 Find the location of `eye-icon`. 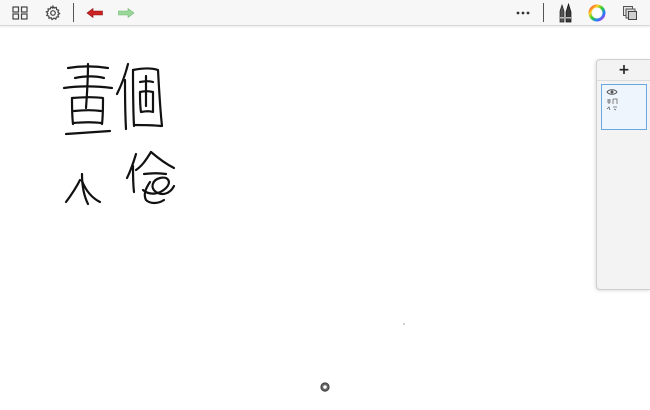

eye-icon is located at coordinates (612, 92).